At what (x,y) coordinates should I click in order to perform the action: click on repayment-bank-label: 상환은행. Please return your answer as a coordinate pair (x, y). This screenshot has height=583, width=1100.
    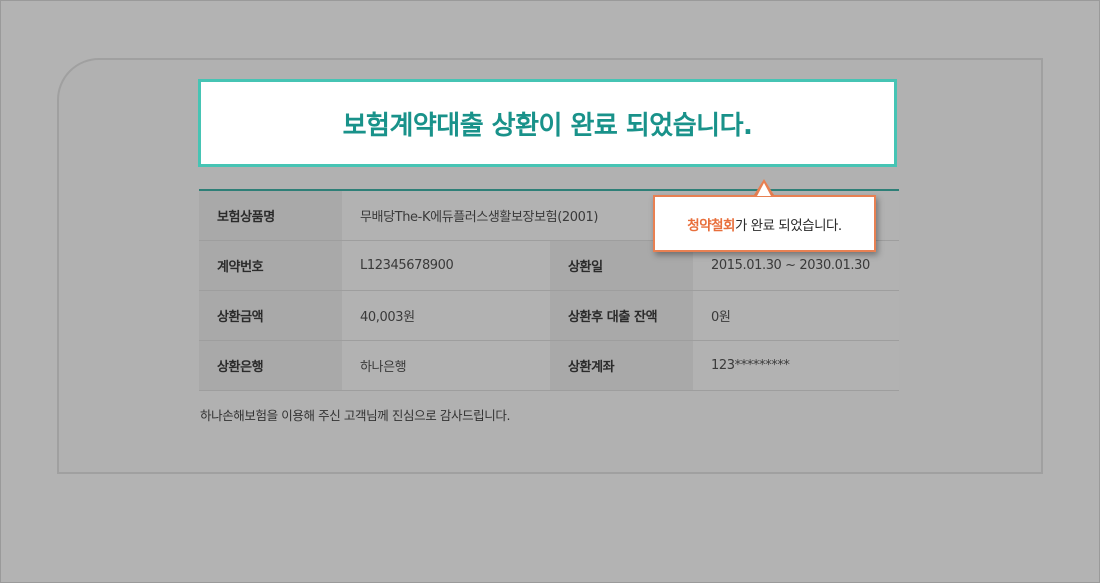
    Looking at the image, I should click on (270, 365).